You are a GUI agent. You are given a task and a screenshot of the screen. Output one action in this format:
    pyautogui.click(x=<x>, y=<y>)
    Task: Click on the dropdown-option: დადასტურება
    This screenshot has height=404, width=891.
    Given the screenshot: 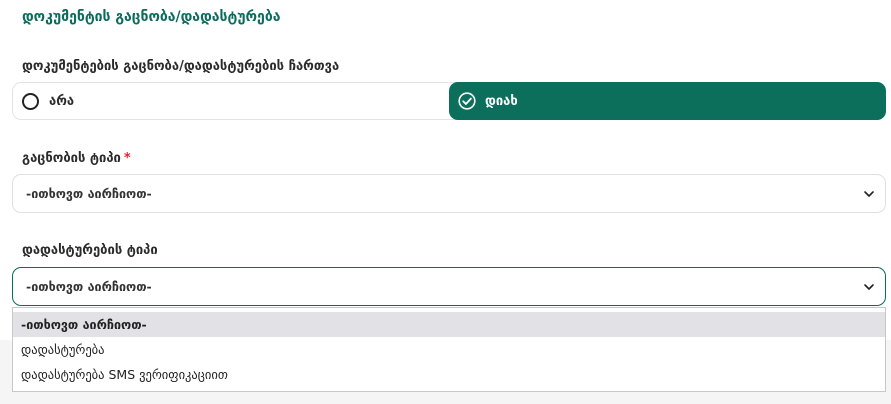 What is the action you would take?
    pyautogui.click(x=449, y=349)
    